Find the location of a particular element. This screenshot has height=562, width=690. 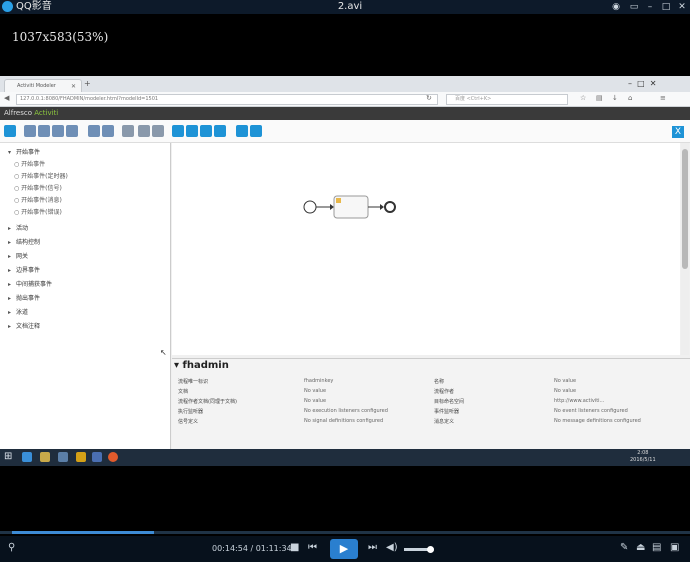

stop-icon: ■ is located at coordinates (294, 547).